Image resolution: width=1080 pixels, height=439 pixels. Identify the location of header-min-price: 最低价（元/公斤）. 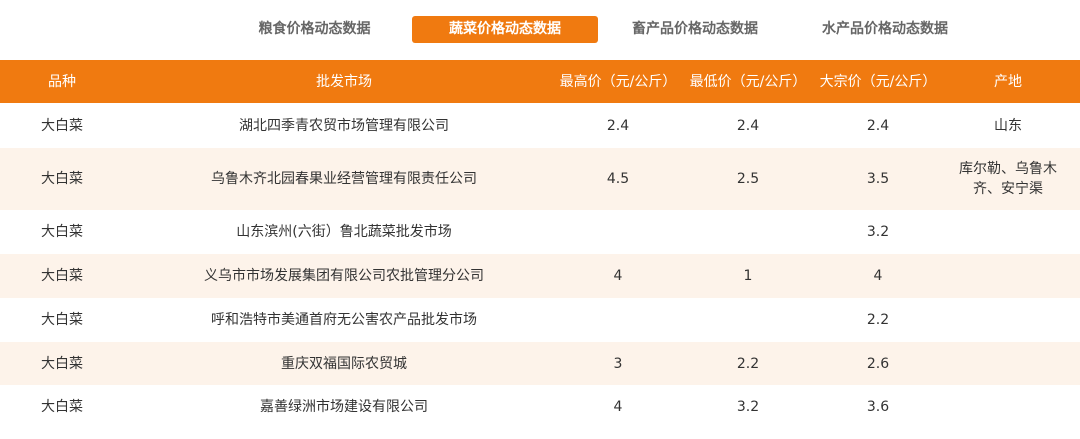
(748, 81).